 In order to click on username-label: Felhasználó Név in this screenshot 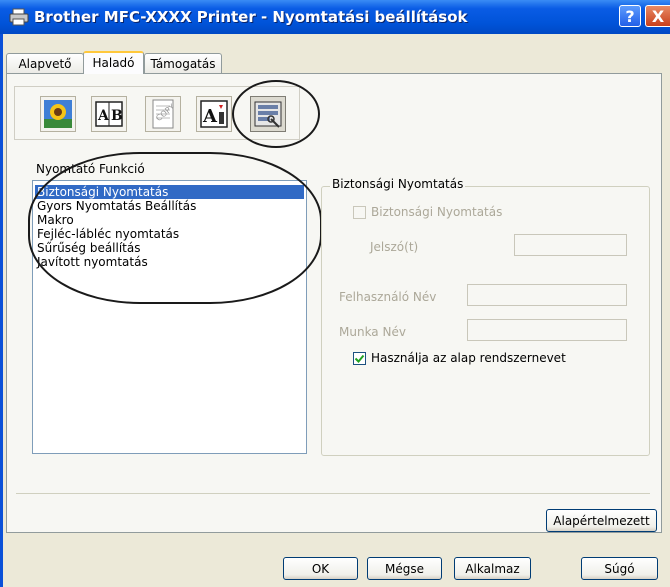, I will do `click(388, 297)`.